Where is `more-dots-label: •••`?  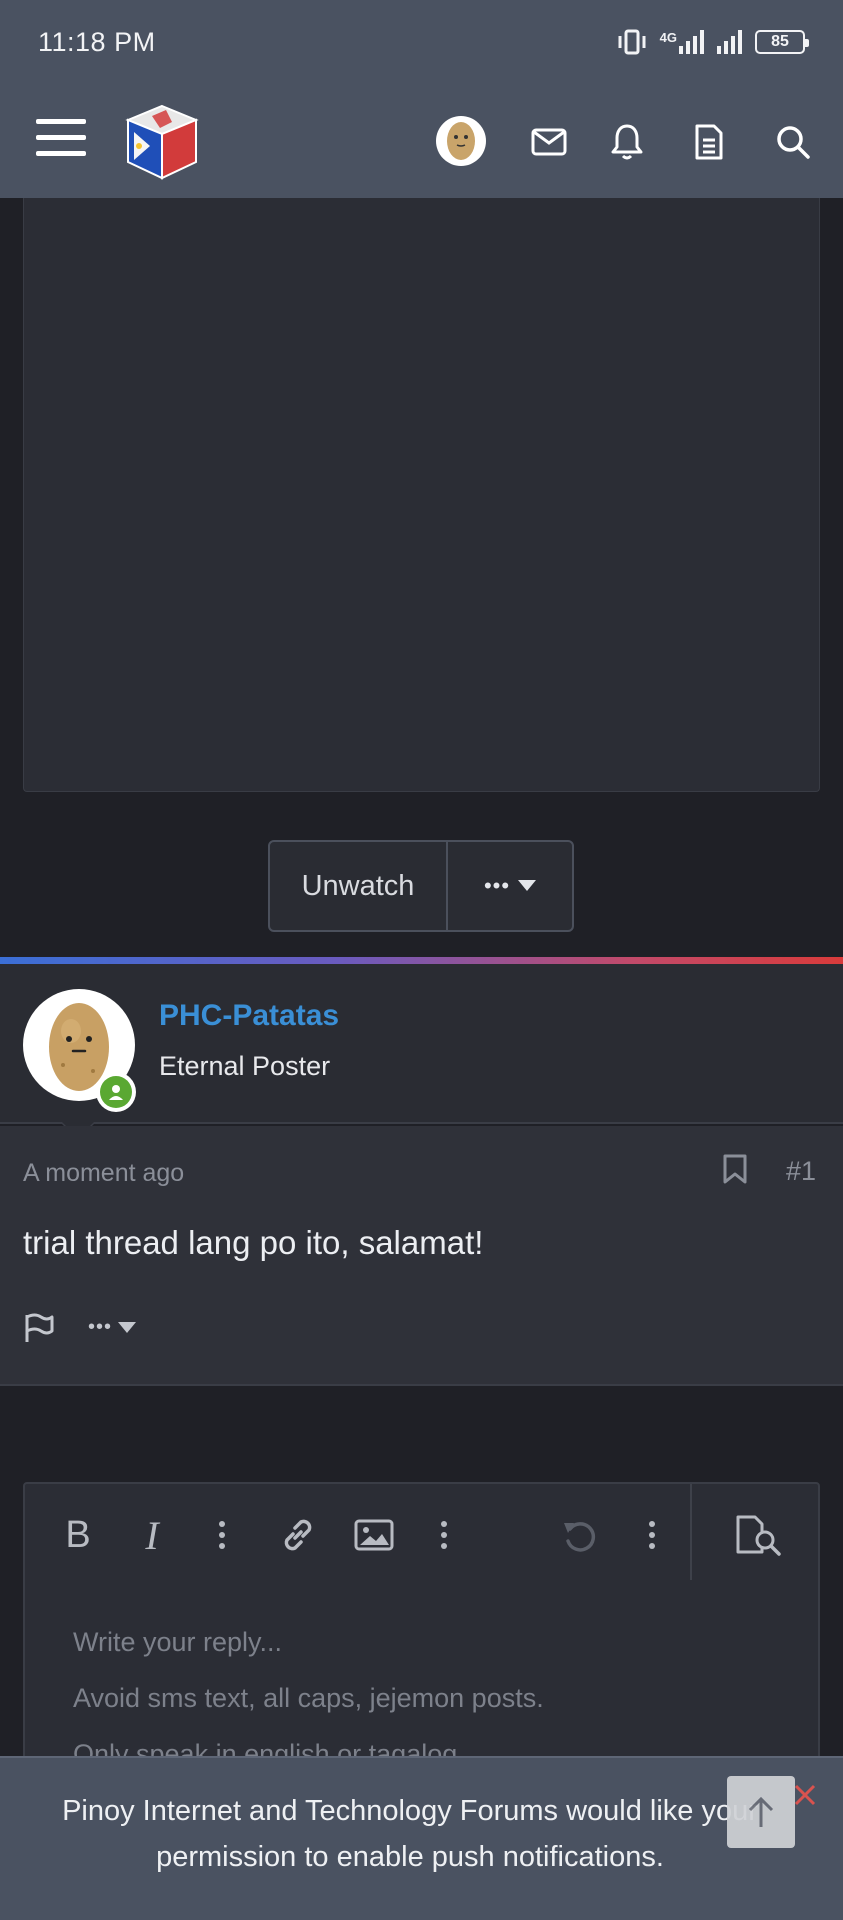 more-dots-label: ••• is located at coordinates (497, 885).